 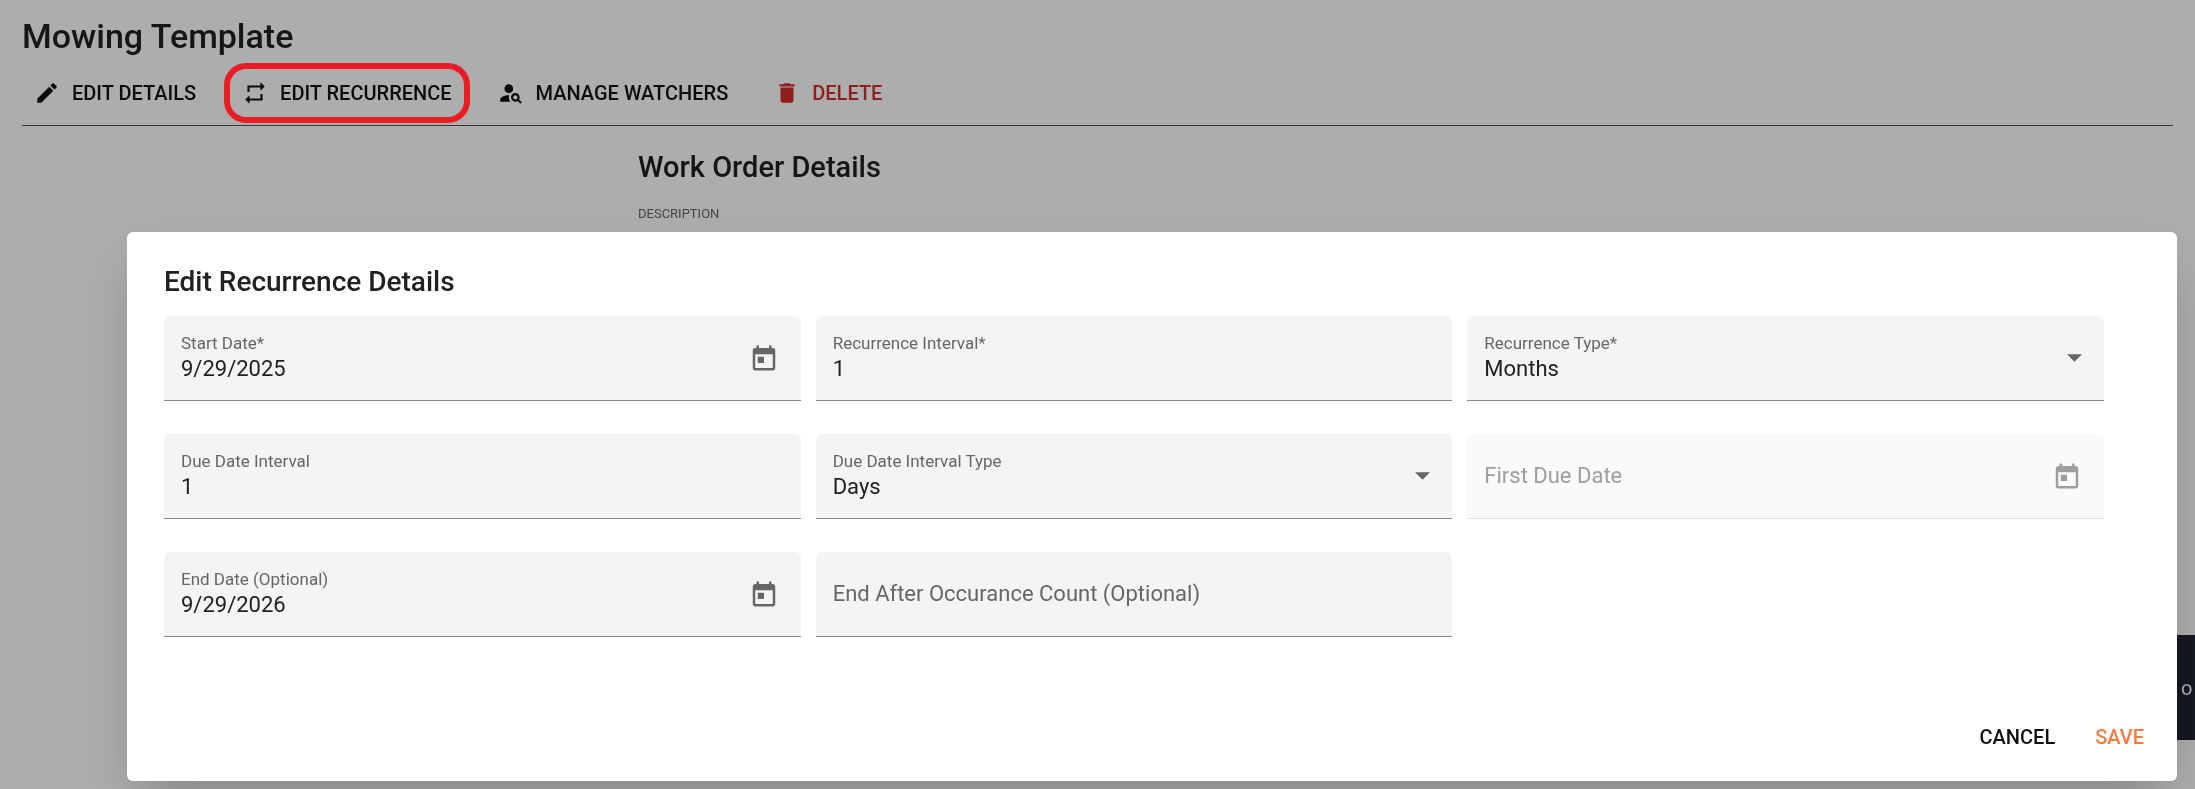 What do you see at coordinates (679, 213) in the screenshot?
I see `field-label: DESCRIPTION` at bounding box center [679, 213].